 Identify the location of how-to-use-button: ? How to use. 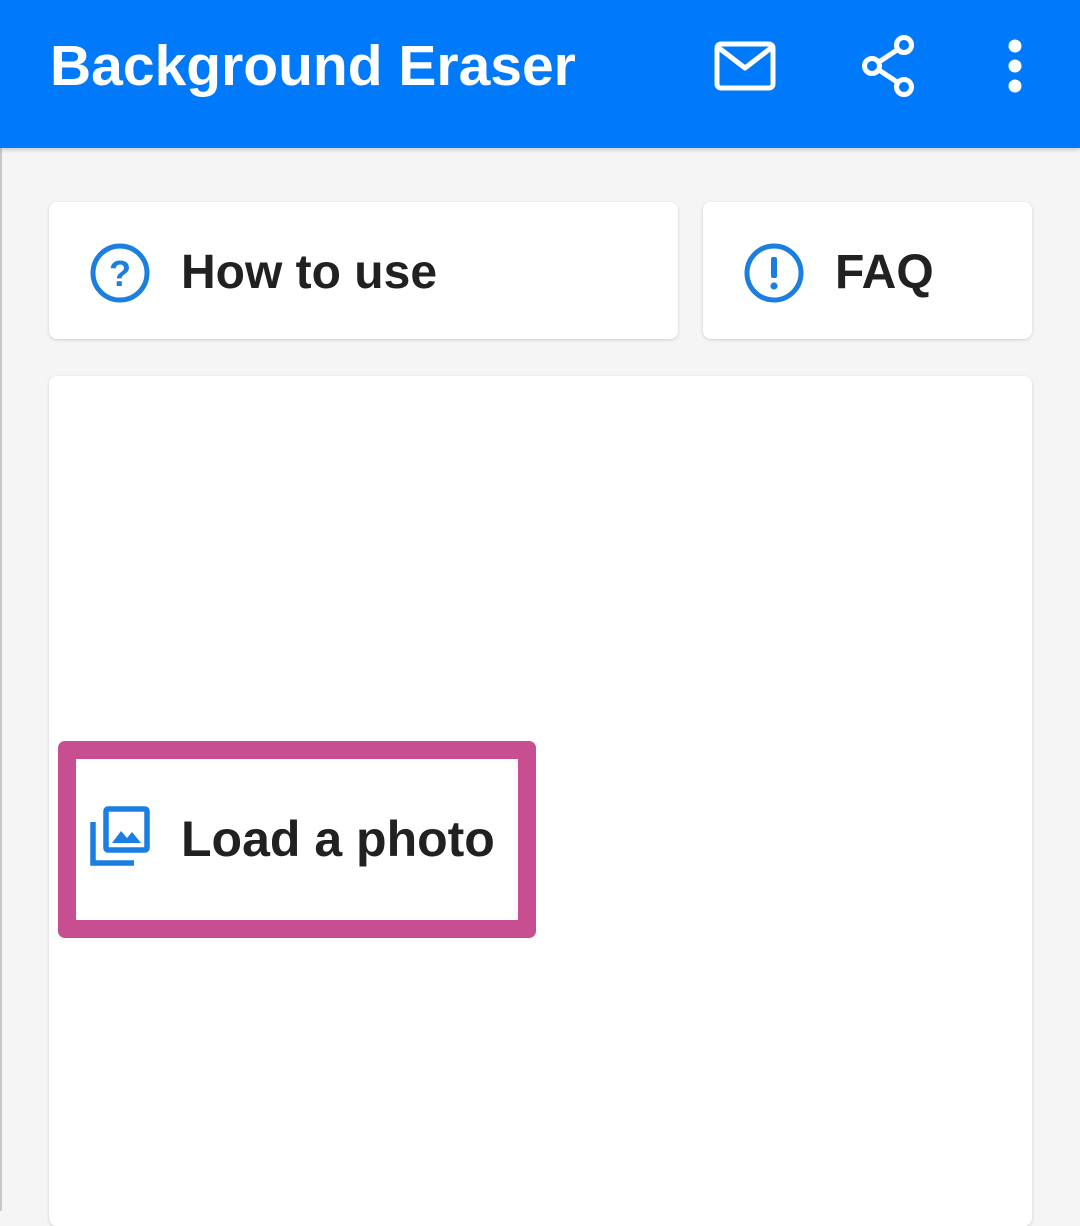
(363, 270).